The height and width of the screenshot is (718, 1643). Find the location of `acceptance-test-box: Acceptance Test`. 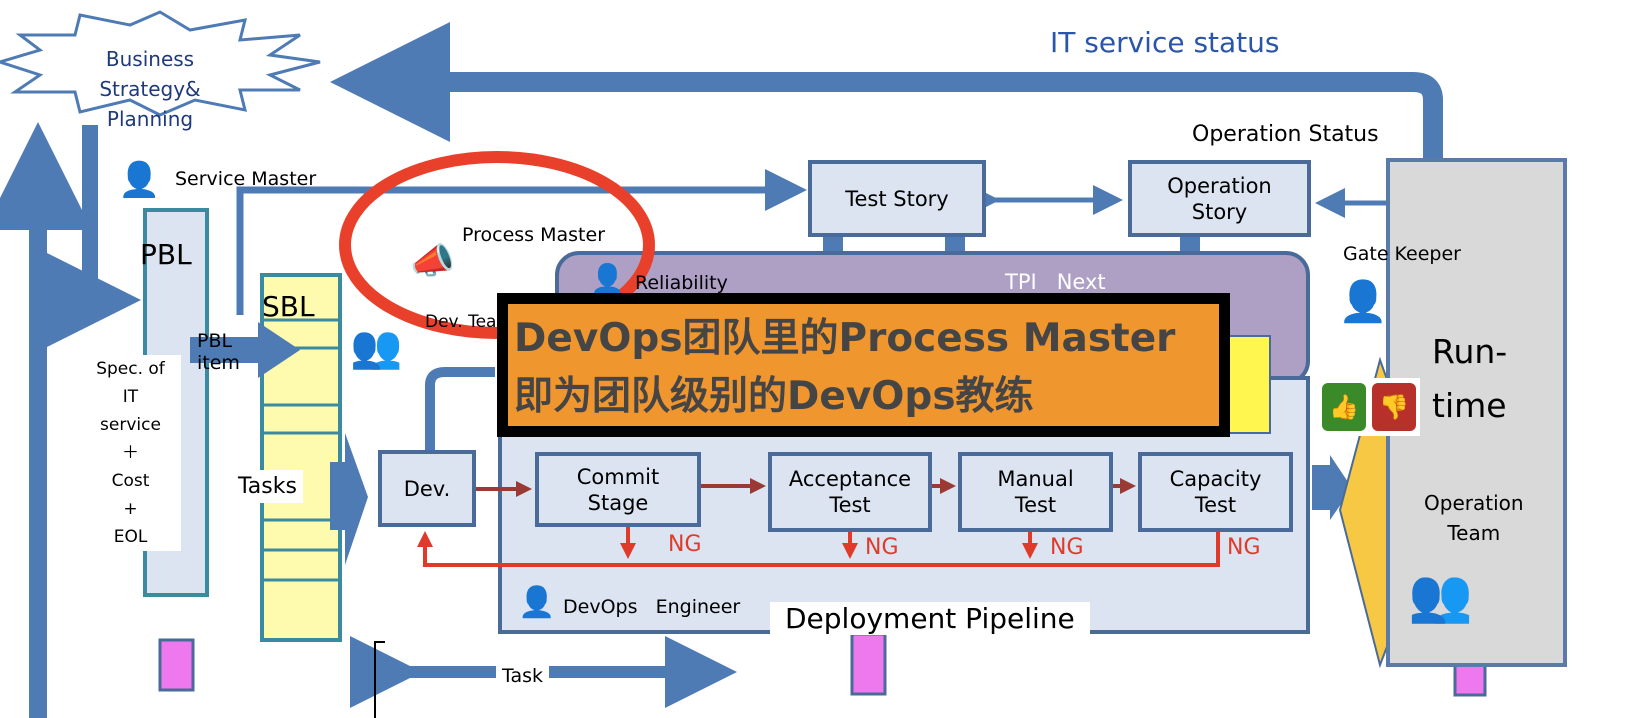

acceptance-test-box: Acceptance Test is located at coordinates (850, 492).